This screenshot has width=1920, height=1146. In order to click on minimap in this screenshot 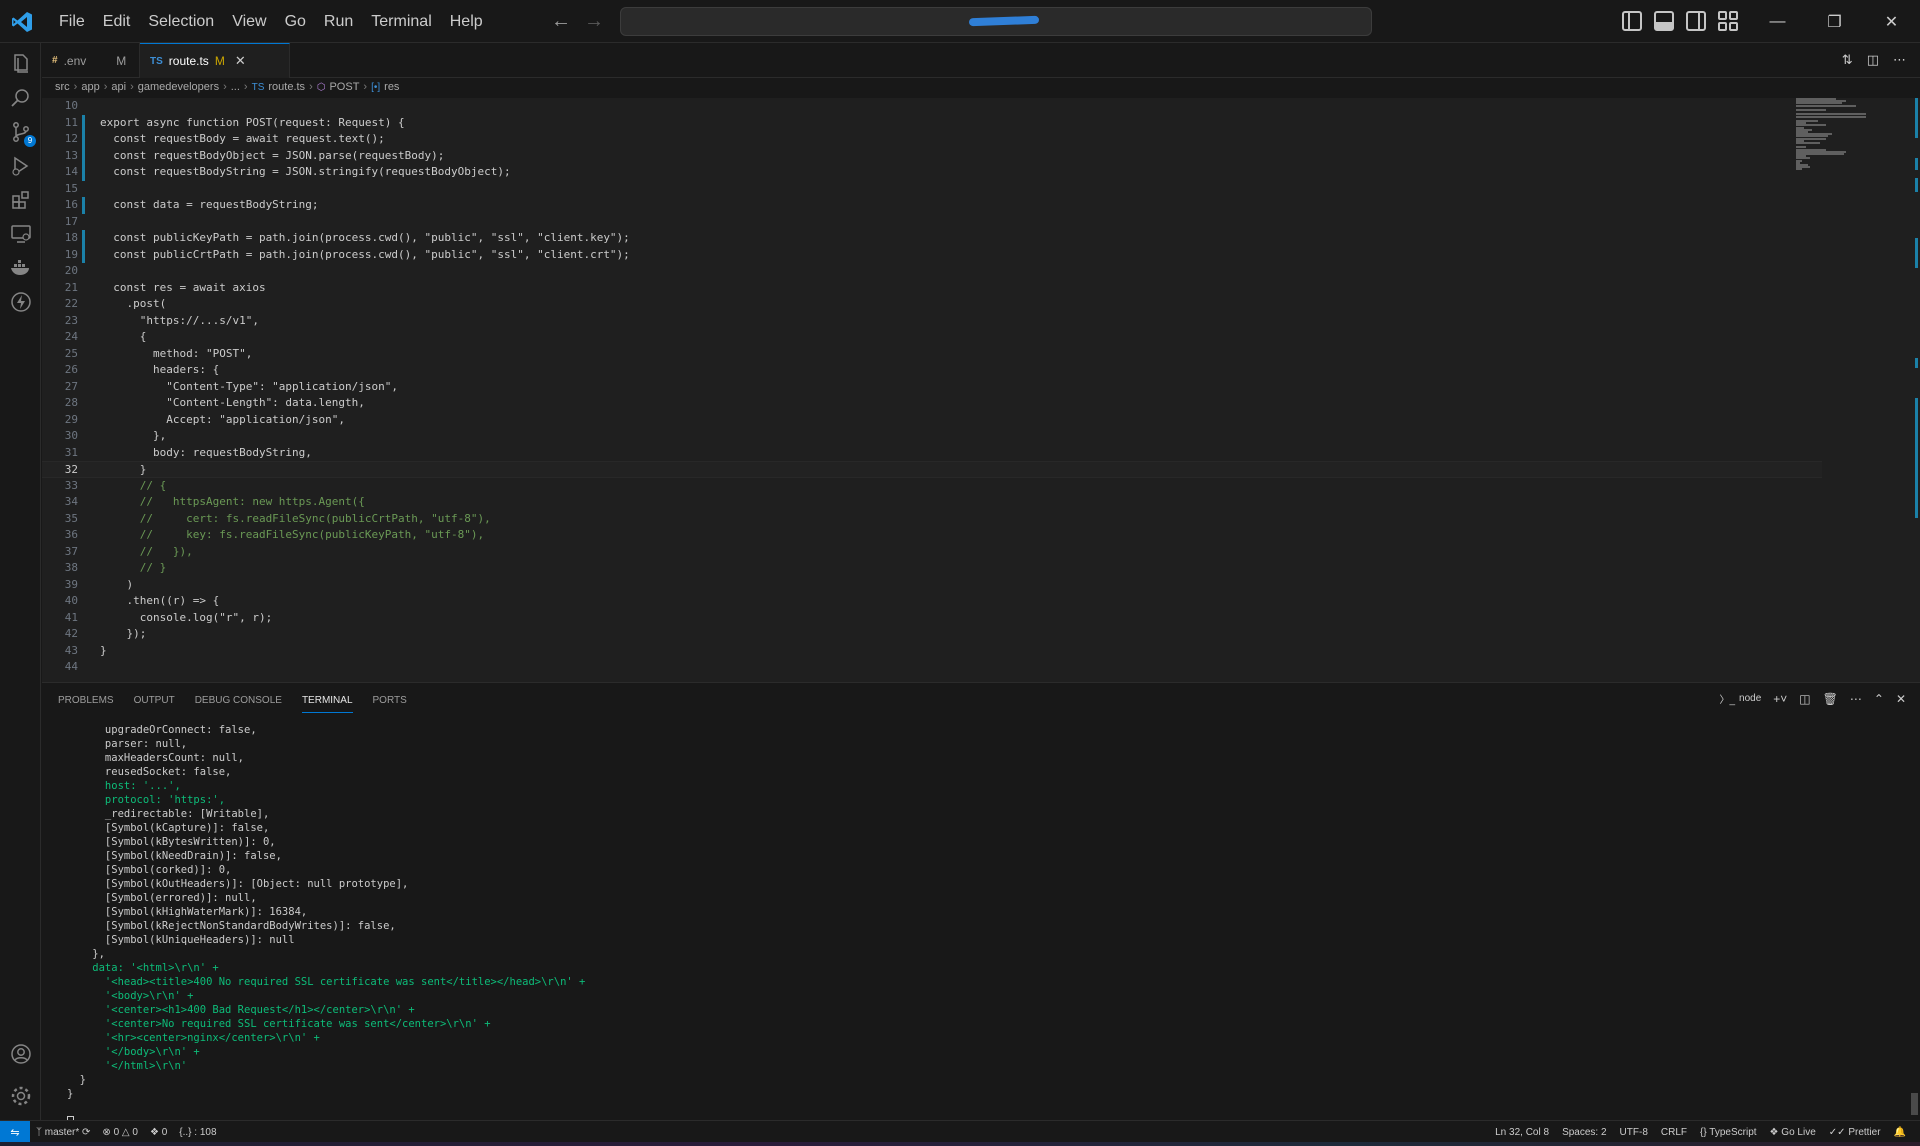, I will do `click(1840, 138)`.